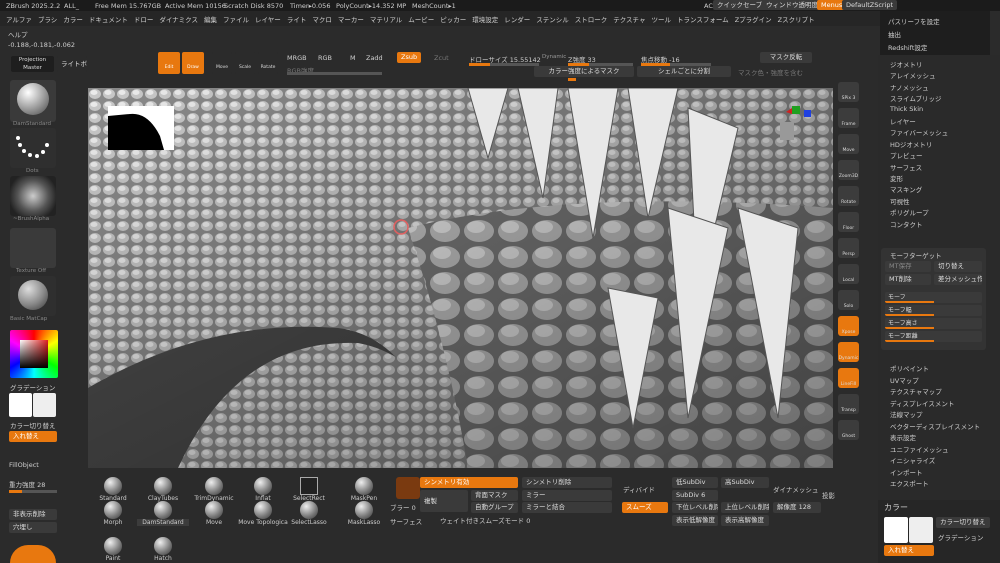 The width and height of the screenshot is (1000, 563). What do you see at coordinates (178, 20) in the screenshot?
I see `menu-item-5: ダイナミクス` at bounding box center [178, 20].